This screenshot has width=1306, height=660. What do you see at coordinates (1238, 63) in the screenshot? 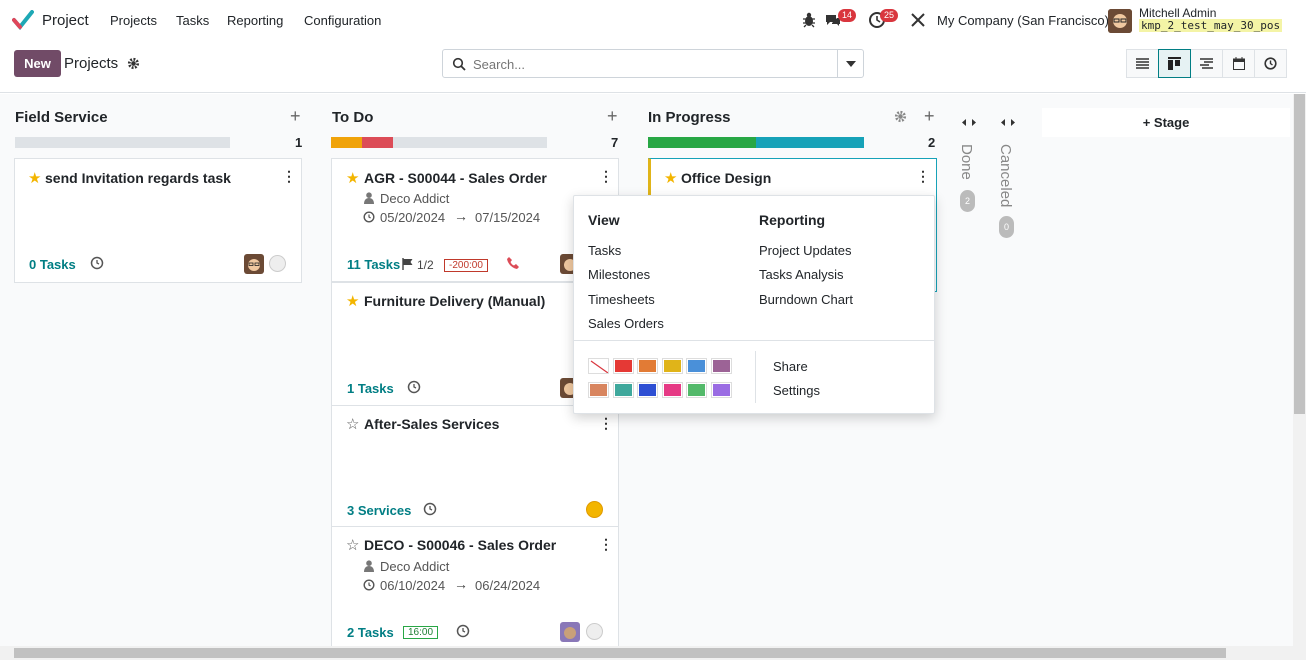
I see `calendar-view-button` at bounding box center [1238, 63].